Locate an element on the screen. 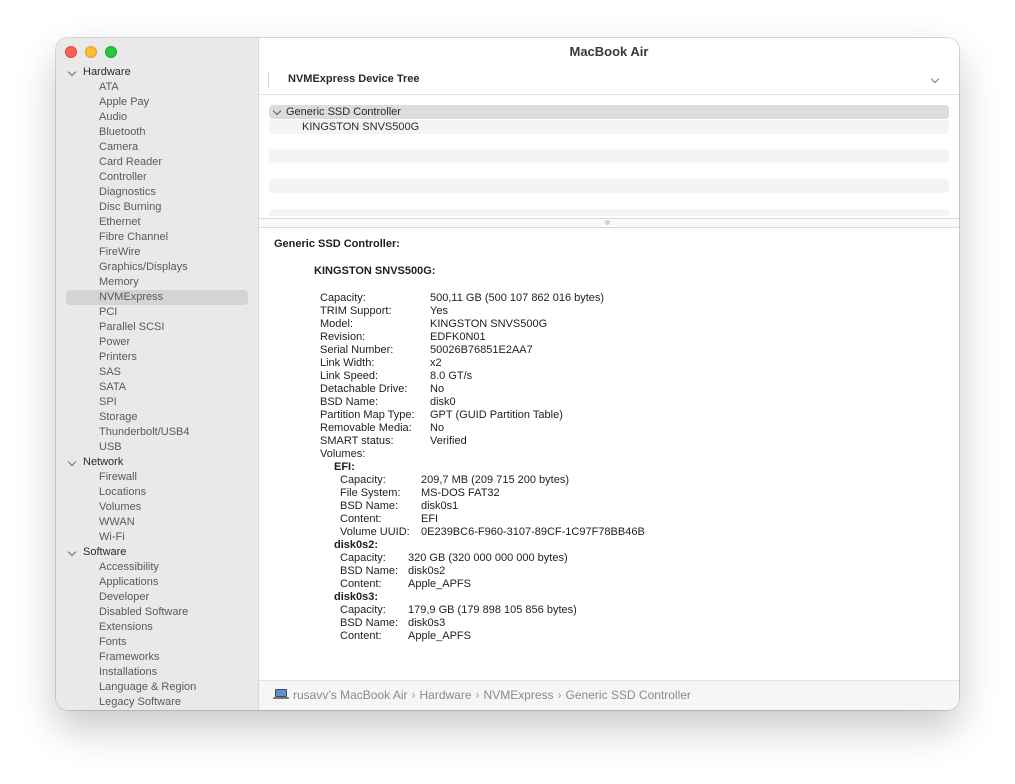  sidebar-item-label: Installations is located at coordinates (128, 672).